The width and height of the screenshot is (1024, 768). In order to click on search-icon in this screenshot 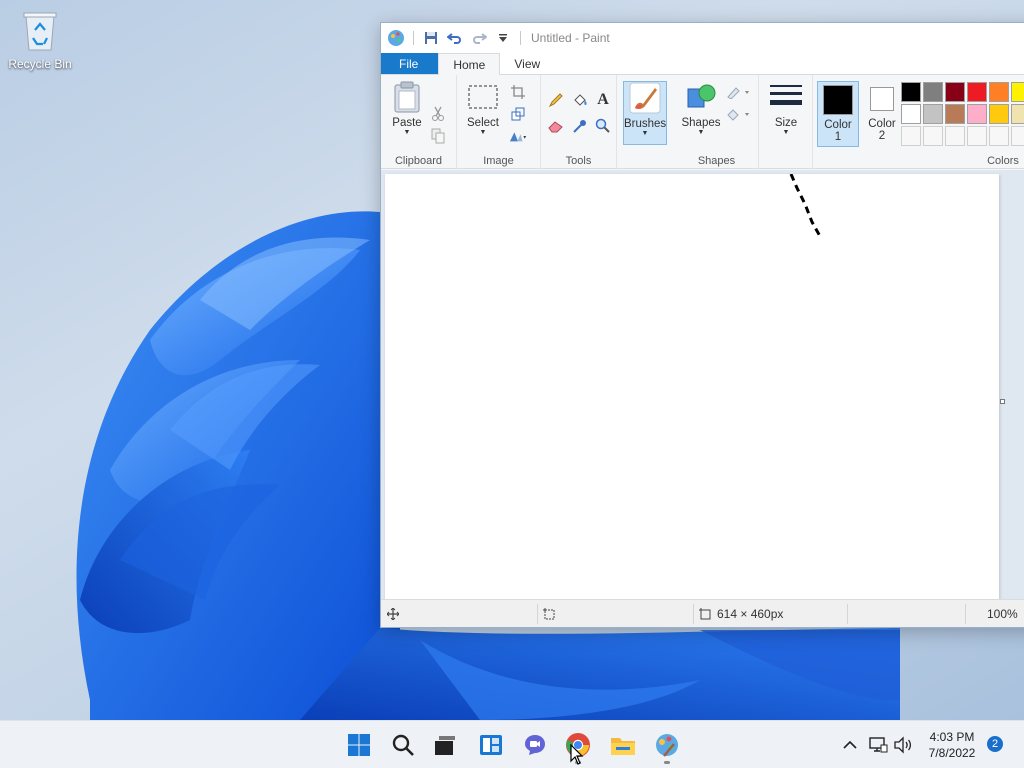, I will do `click(403, 745)`.